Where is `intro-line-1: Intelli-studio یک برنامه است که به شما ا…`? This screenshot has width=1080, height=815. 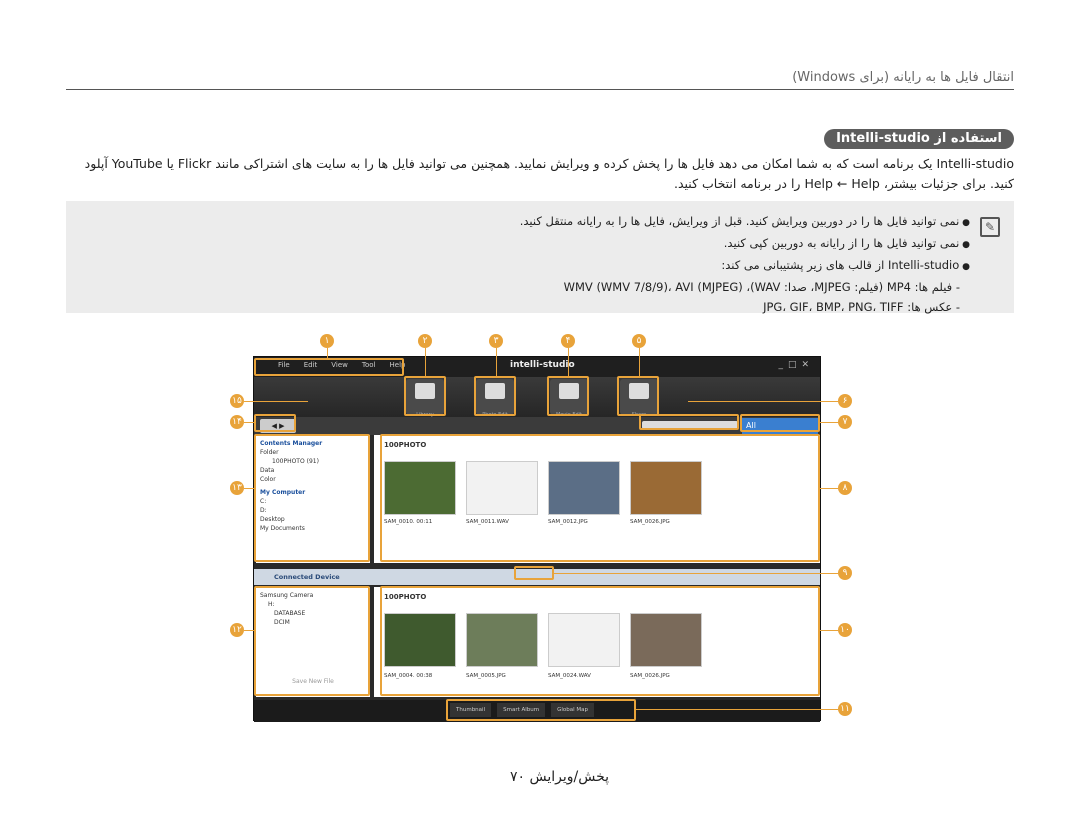 intro-line-1: Intelli-studio یک برنامه است که به شما ا… is located at coordinates (549, 163).